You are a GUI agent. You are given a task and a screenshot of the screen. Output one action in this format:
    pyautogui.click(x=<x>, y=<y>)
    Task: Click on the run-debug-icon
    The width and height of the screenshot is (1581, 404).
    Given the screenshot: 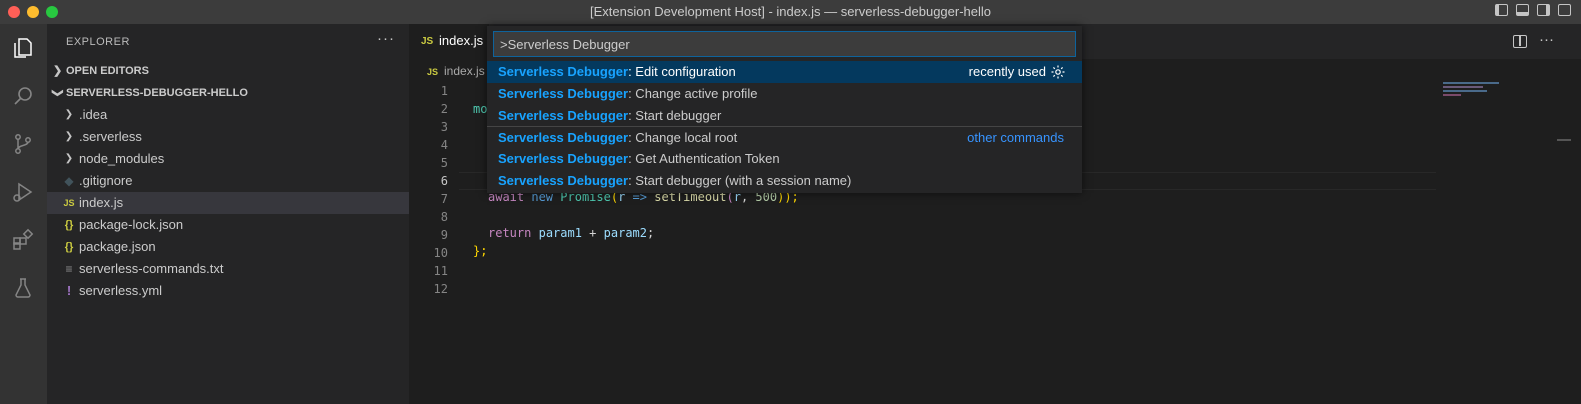 What is the action you would take?
    pyautogui.click(x=23, y=192)
    